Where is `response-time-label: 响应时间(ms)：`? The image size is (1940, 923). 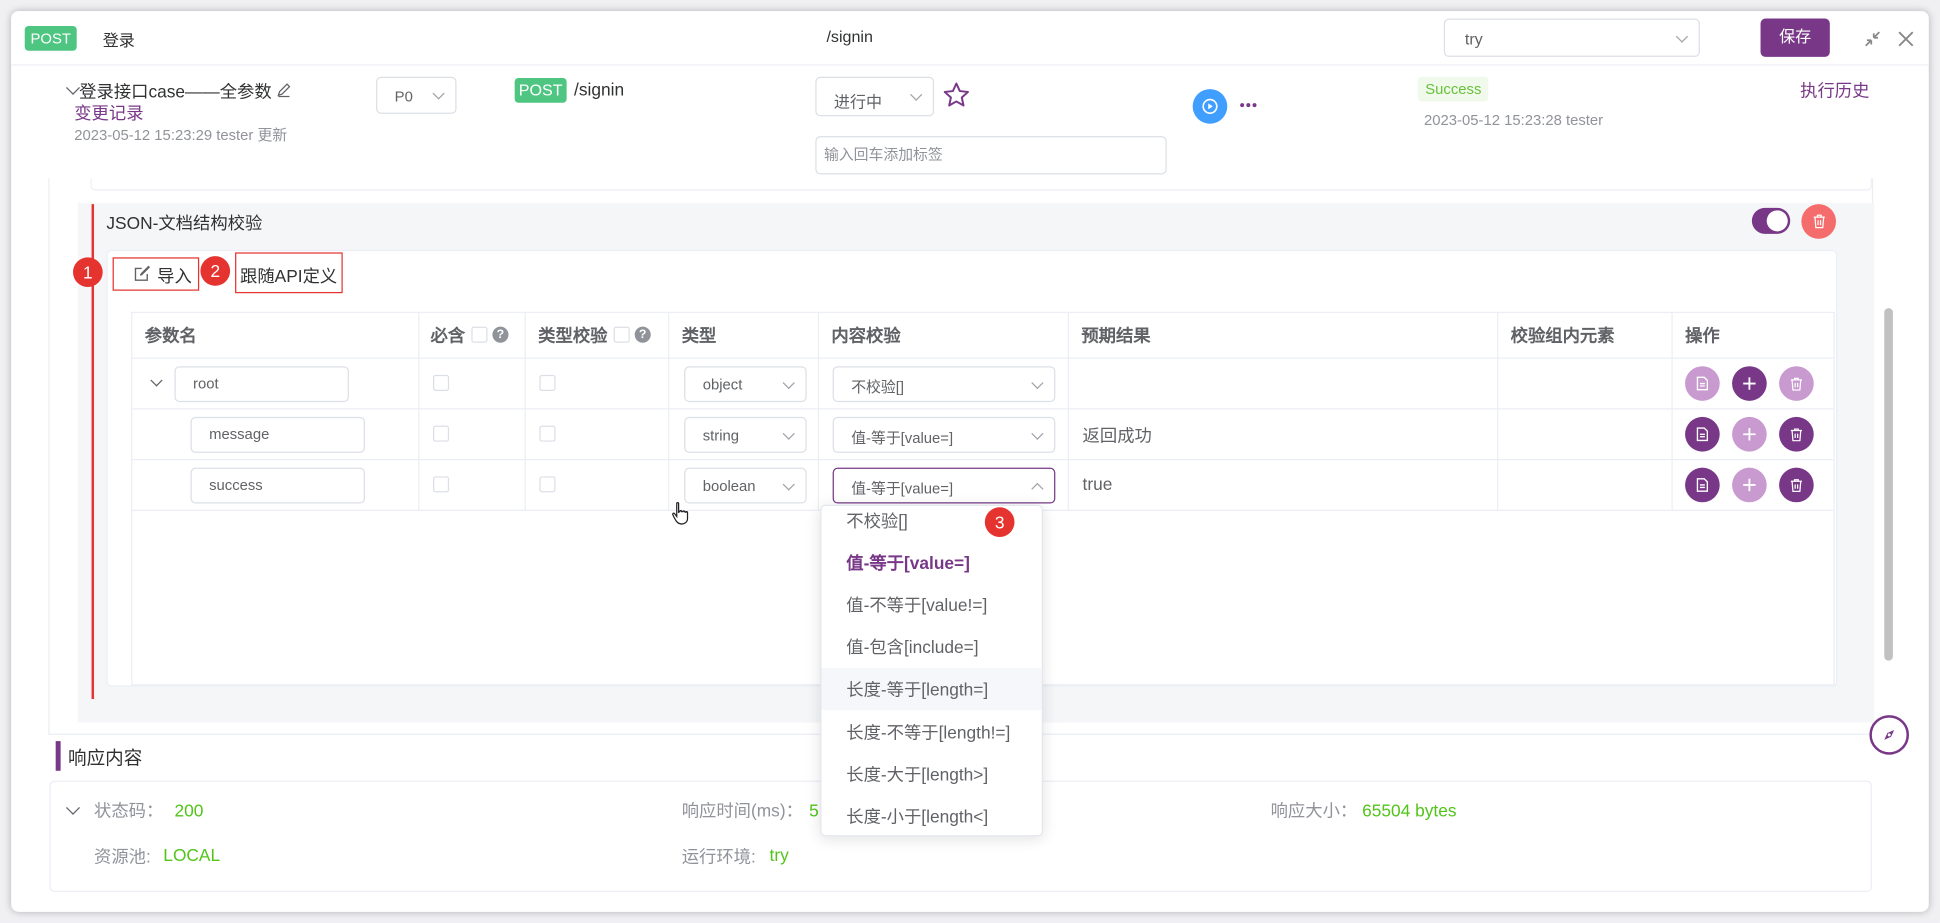
response-time-label: 响应时间(ms)： is located at coordinates (742, 810).